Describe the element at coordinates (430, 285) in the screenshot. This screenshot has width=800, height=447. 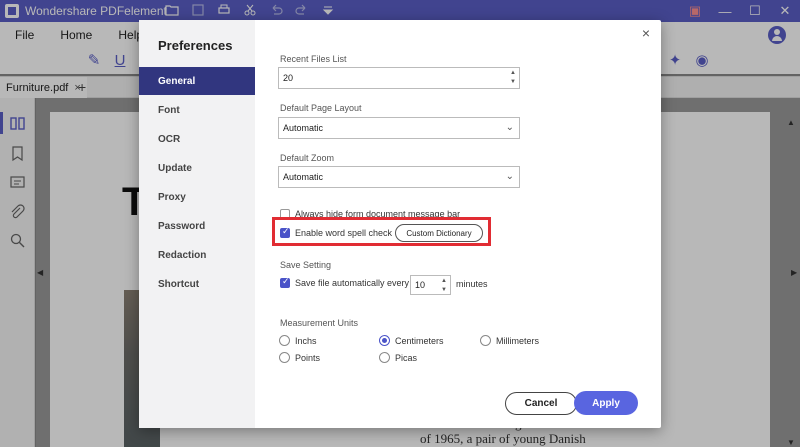
I see `minutes-stepper: 10 ▲ ▼` at that location.